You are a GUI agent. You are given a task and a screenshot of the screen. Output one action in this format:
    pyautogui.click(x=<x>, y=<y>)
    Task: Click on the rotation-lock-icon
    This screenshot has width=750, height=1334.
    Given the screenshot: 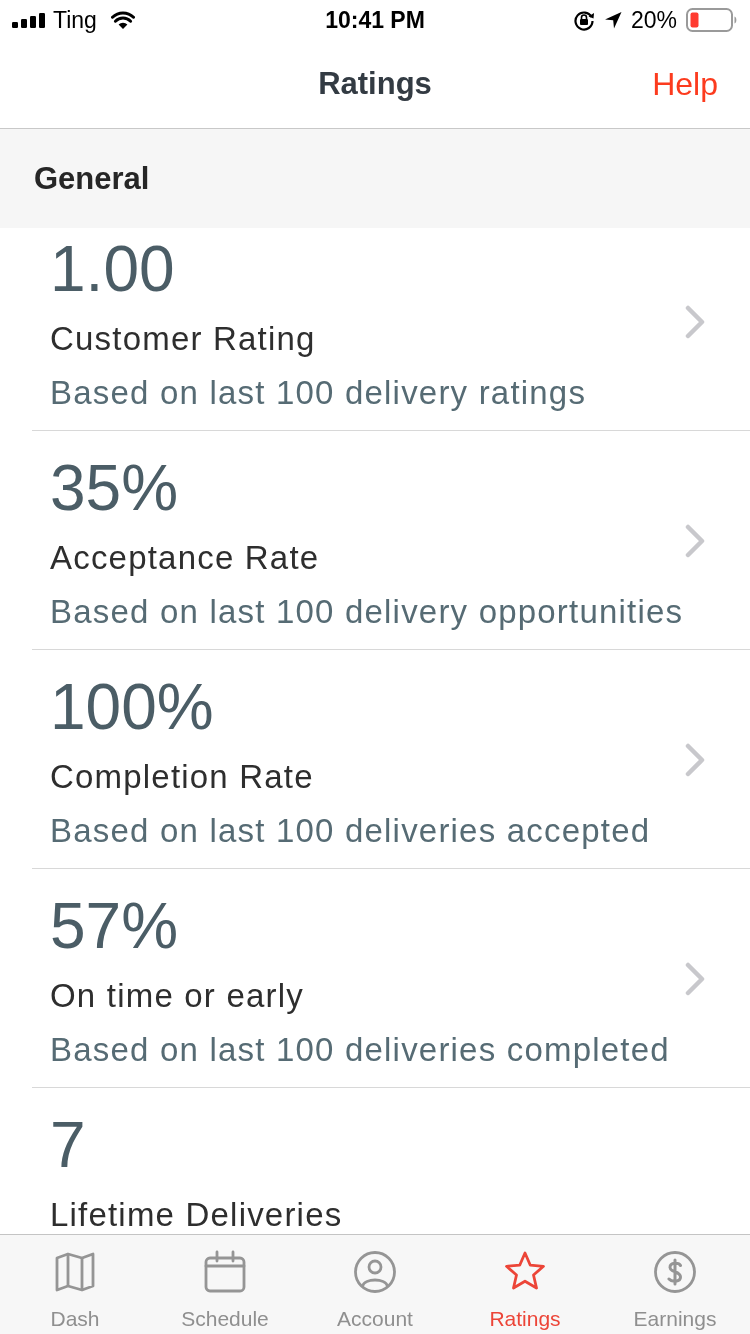 What is the action you would take?
    pyautogui.click(x=583, y=20)
    